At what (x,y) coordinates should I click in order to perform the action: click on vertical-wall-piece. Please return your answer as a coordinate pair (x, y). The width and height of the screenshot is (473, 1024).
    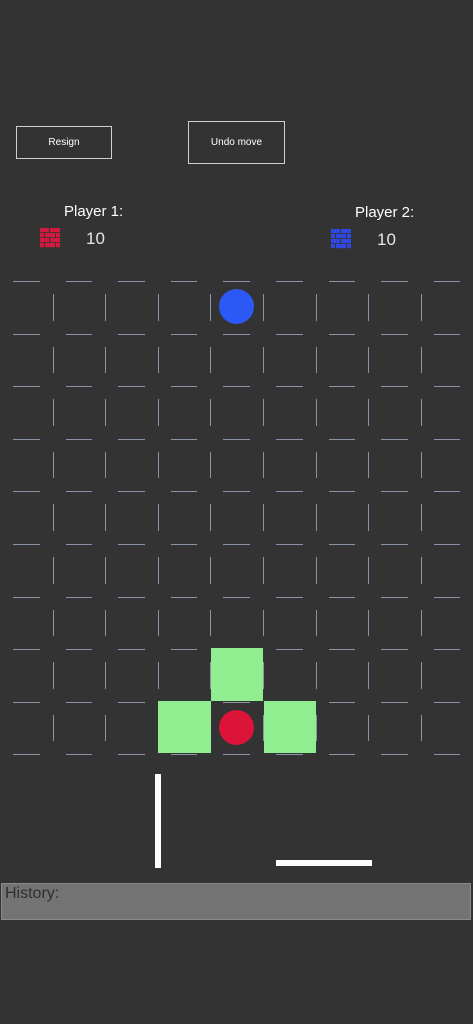
    Looking at the image, I should click on (158, 821).